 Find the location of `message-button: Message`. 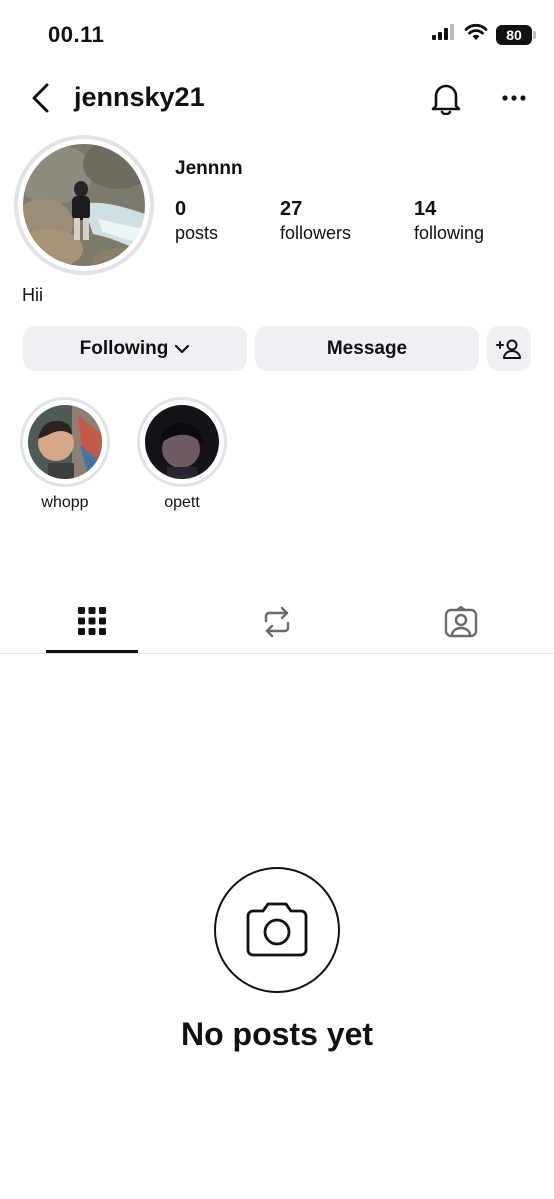

message-button: Message is located at coordinates (367, 348).